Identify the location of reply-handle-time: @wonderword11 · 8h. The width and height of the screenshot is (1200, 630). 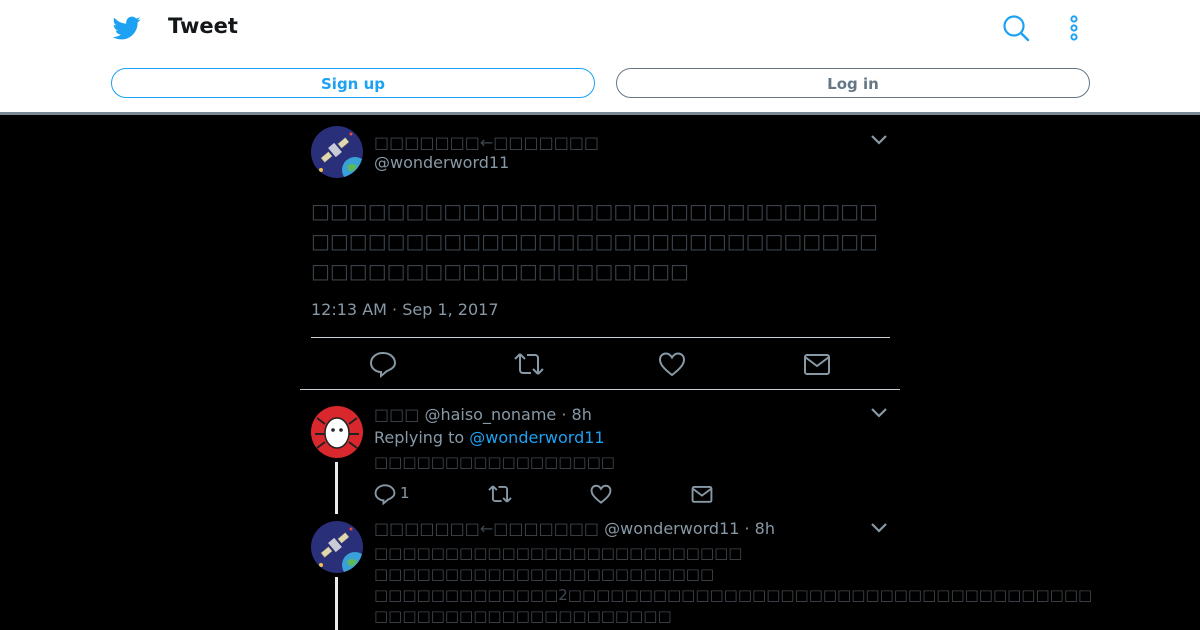
(689, 528).